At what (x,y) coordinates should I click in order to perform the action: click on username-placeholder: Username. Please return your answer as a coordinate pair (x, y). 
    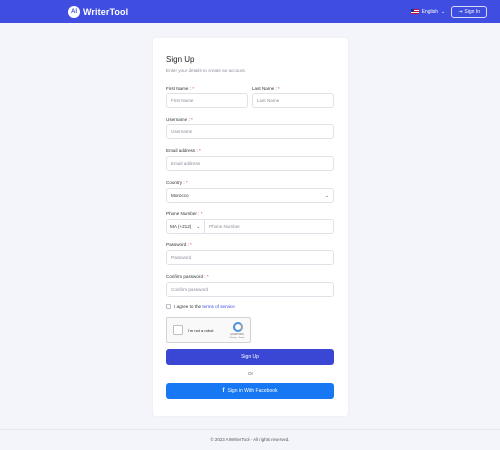
    Looking at the image, I should click on (182, 131).